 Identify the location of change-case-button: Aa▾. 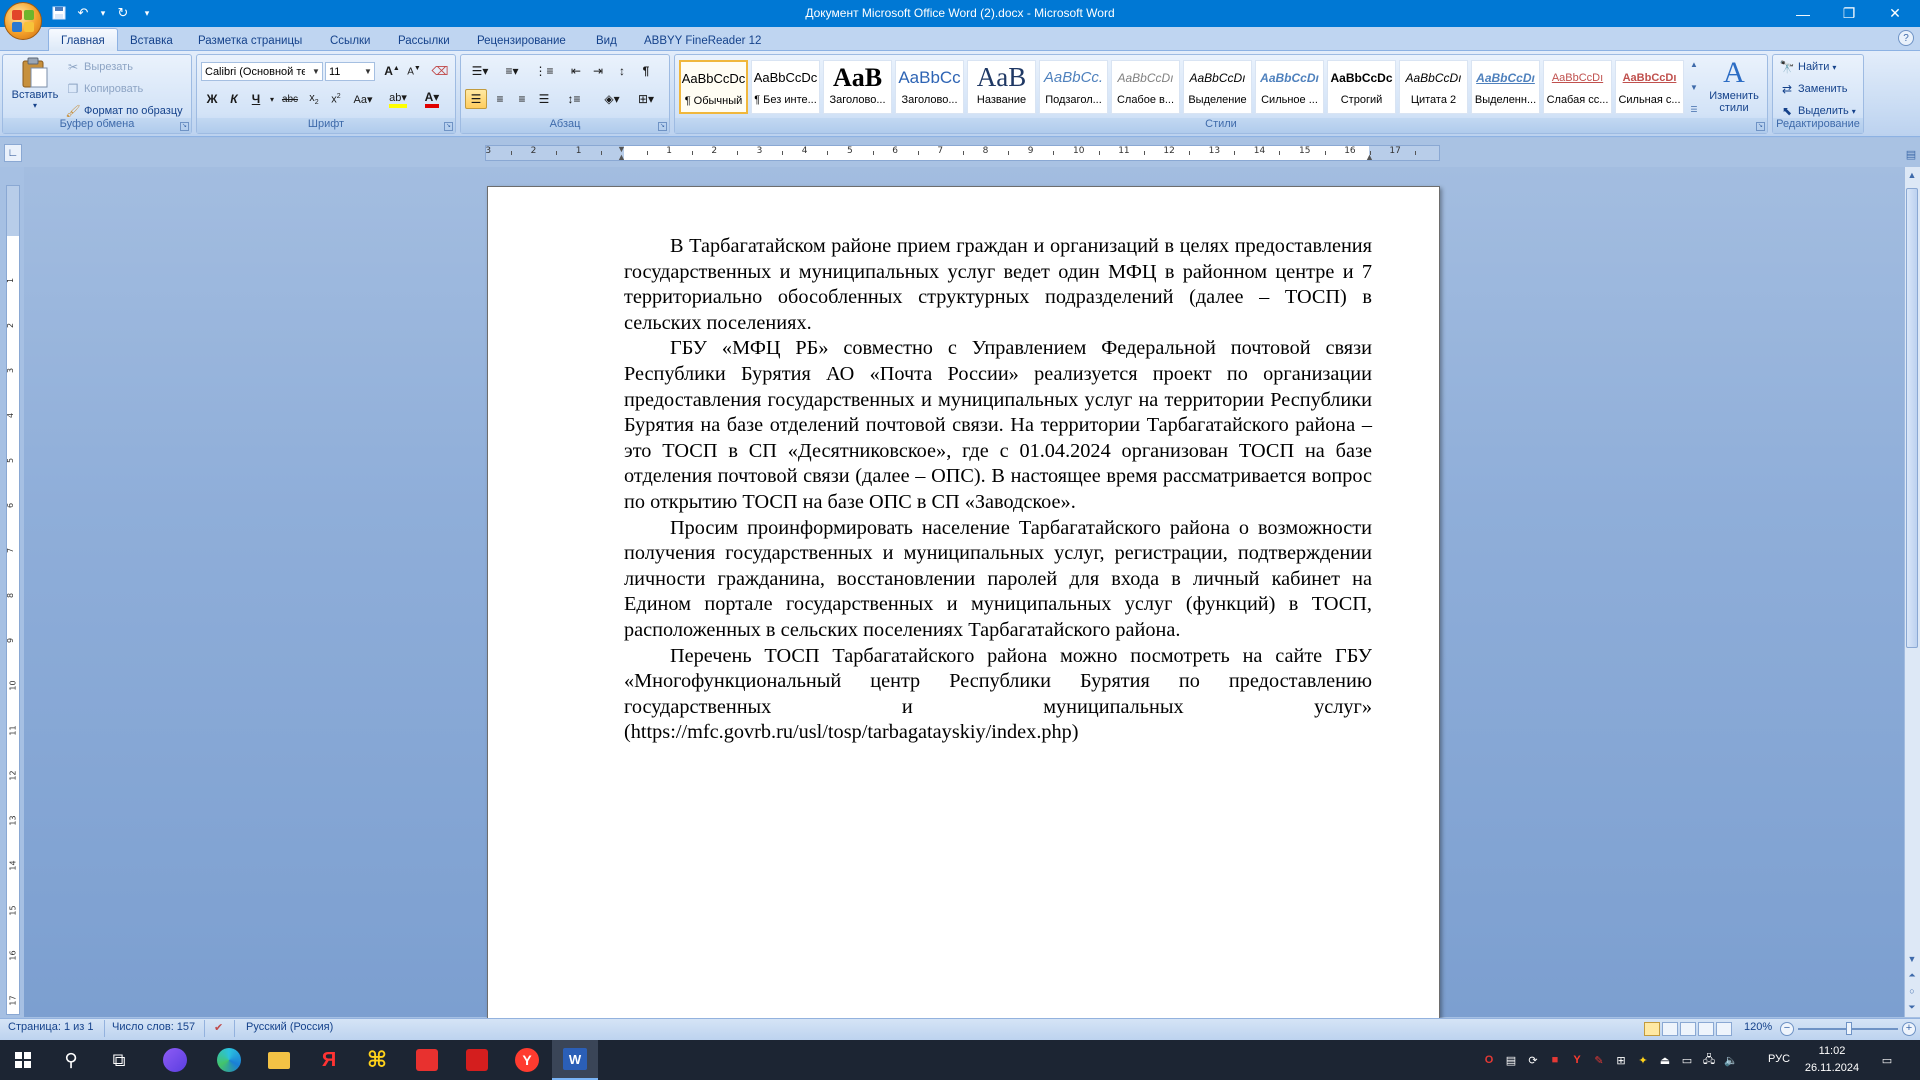
(363, 99).